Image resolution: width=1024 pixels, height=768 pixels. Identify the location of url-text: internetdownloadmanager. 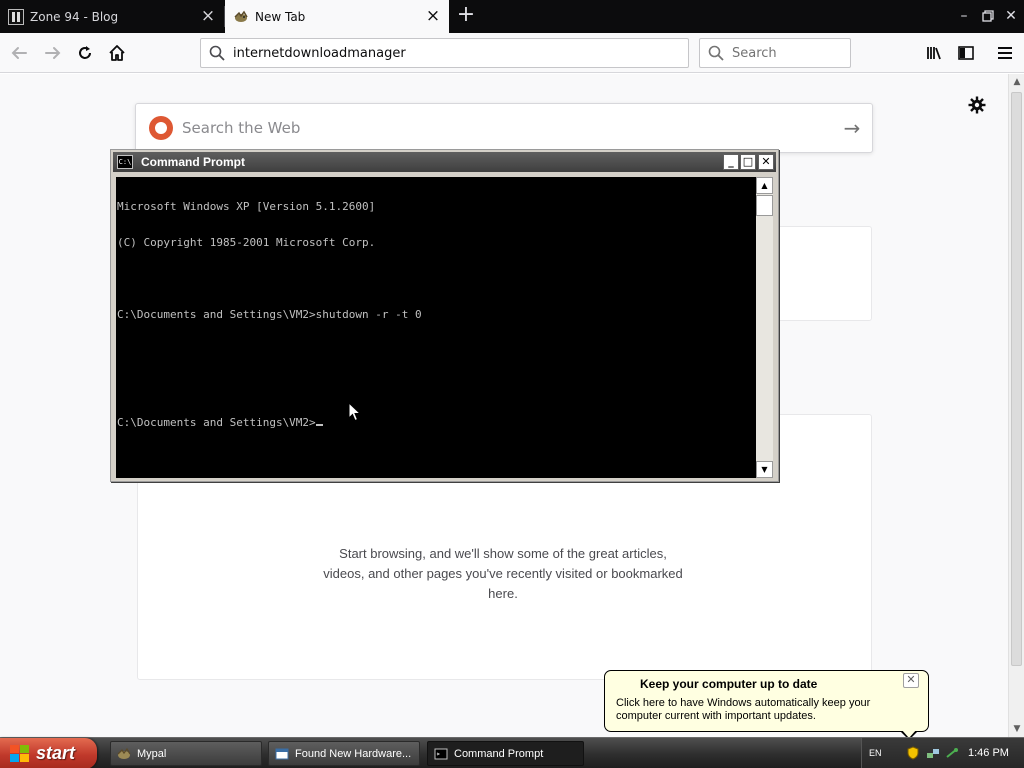
(319, 53).